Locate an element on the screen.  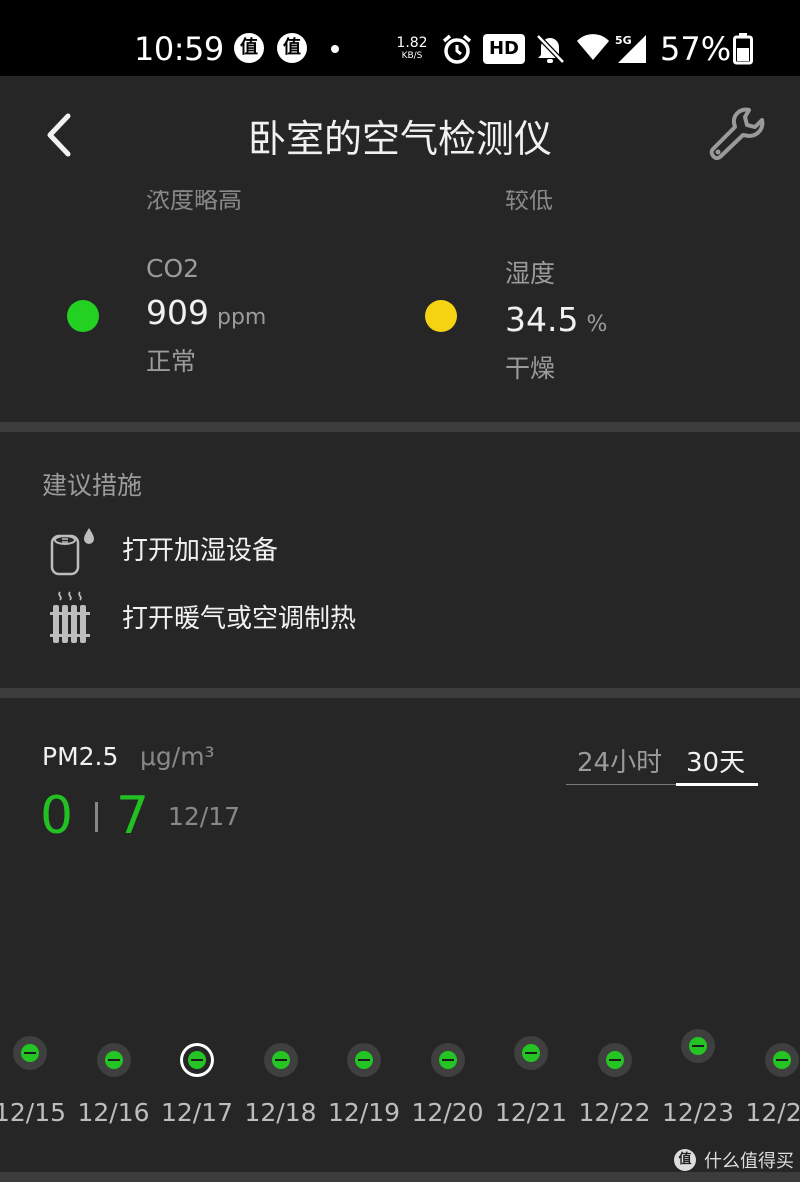
network-speed: 1.82 KB/S is located at coordinates (412, 48).